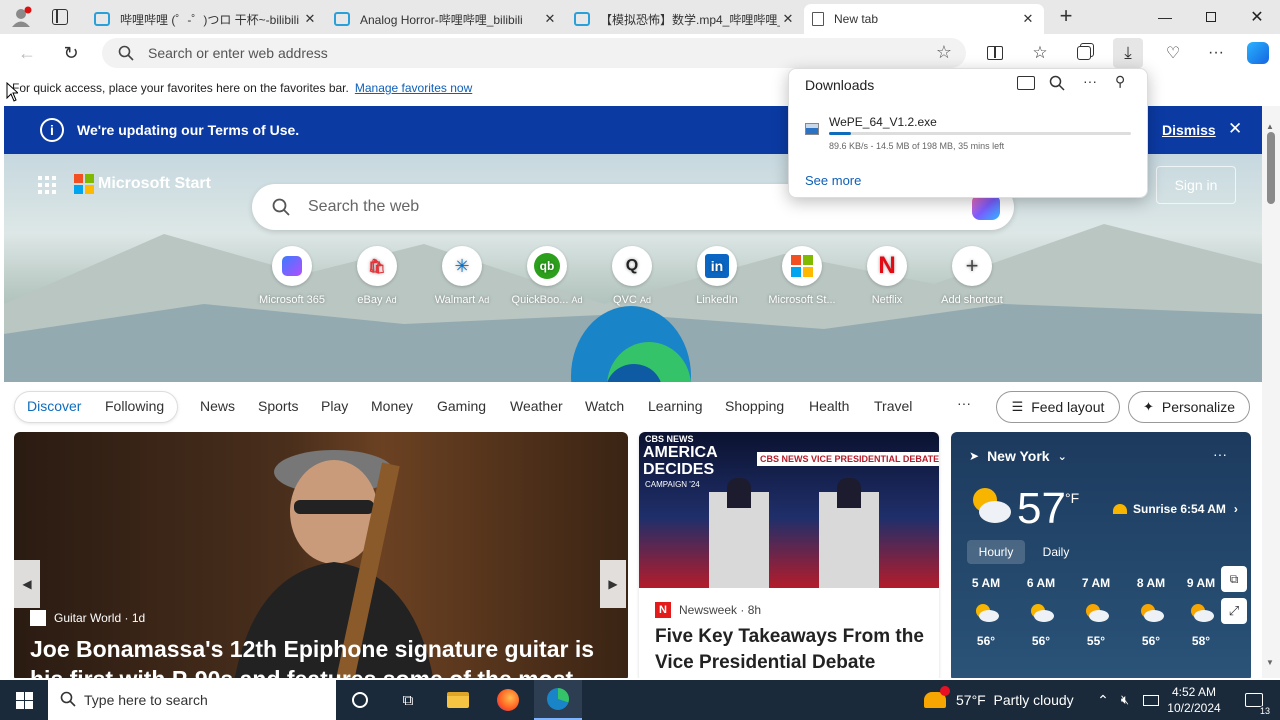  I want to click on nav-learning: Learning, so click(675, 406).